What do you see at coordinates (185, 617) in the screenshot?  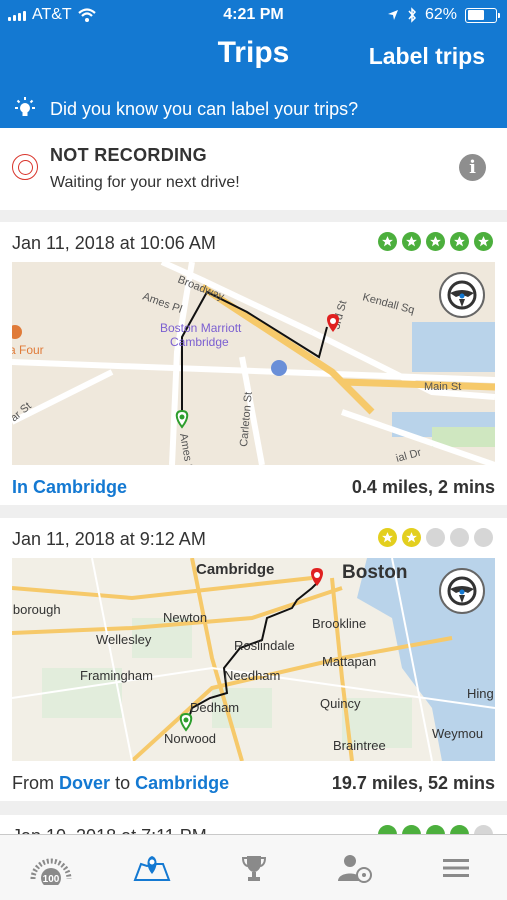 I see `map-label-newton: Newton` at bounding box center [185, 617].